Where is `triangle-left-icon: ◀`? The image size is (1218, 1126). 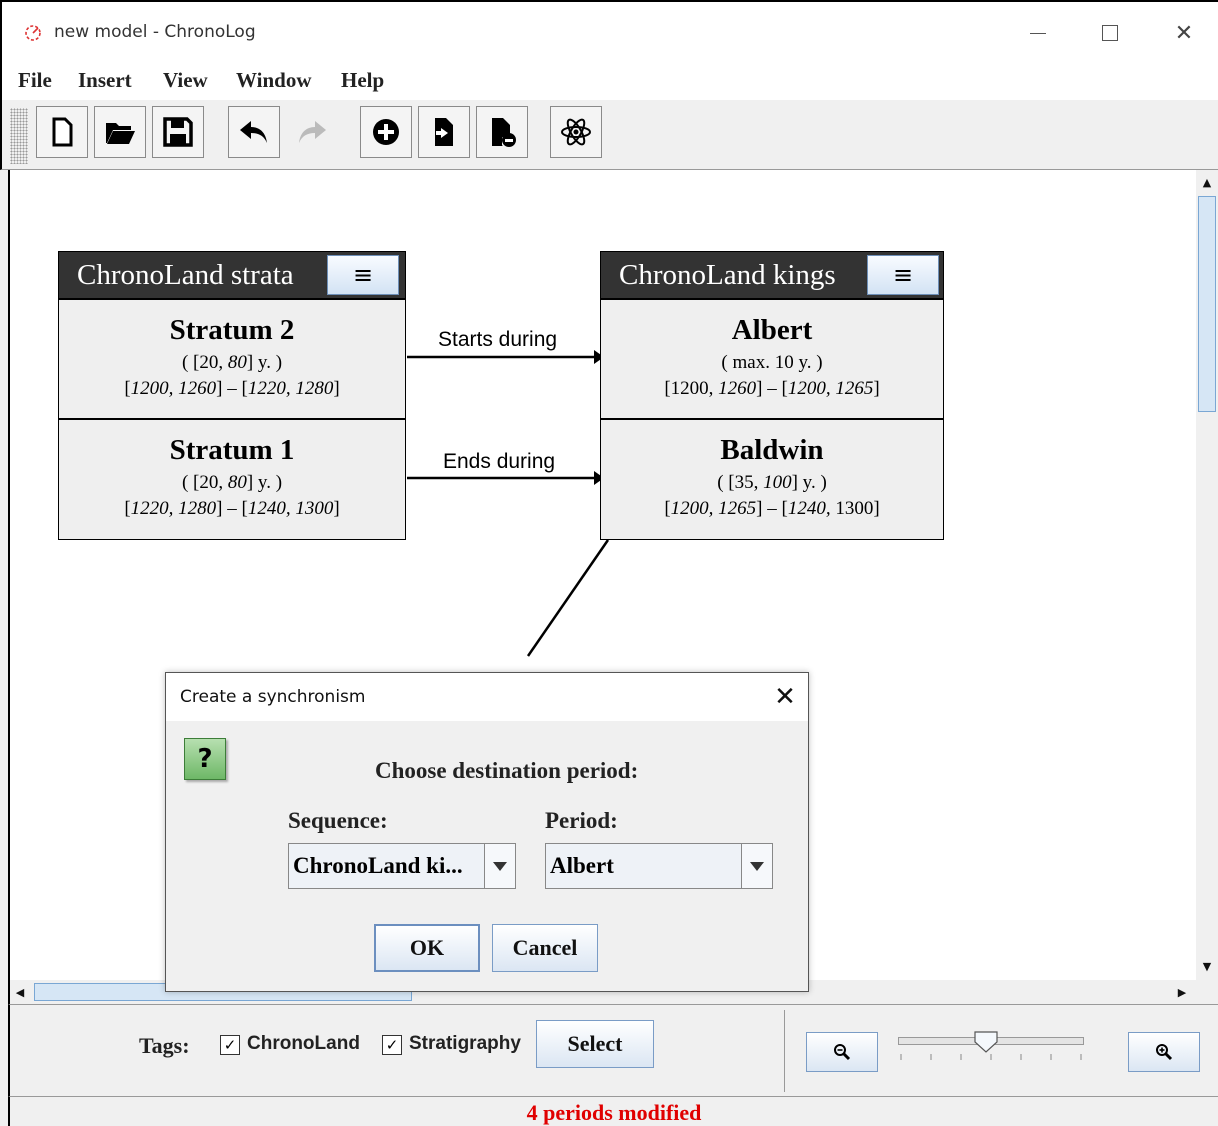 triangle-left-icon: ◀ is located at coordinates (20, 992).